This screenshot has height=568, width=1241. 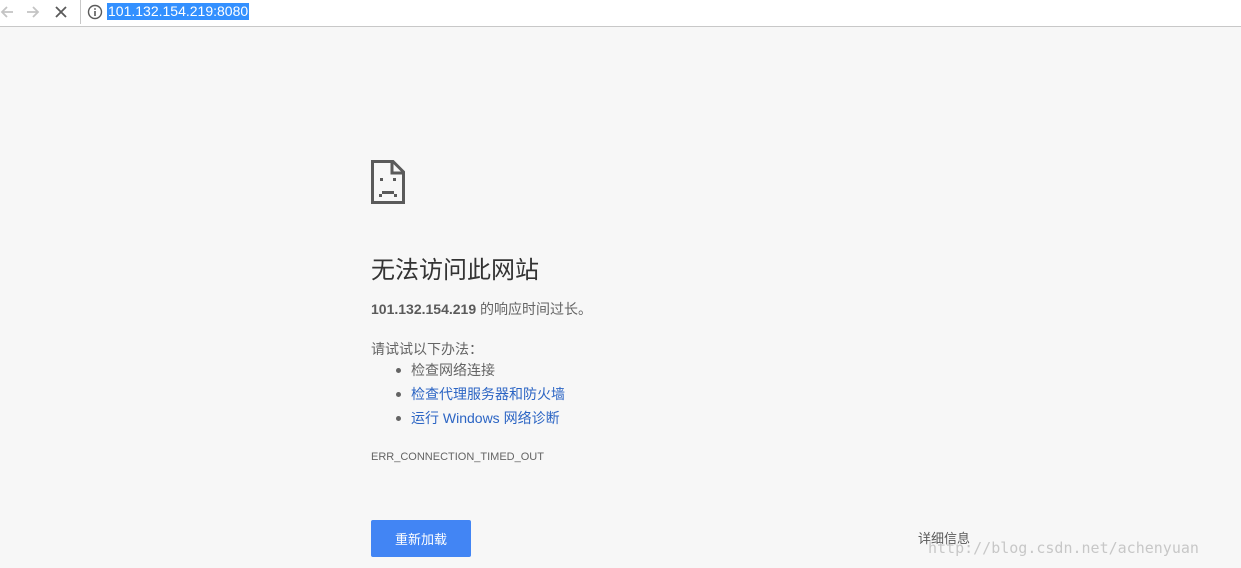 I want to click on list-item: 检查网络连接, so click(x=468, y=372).